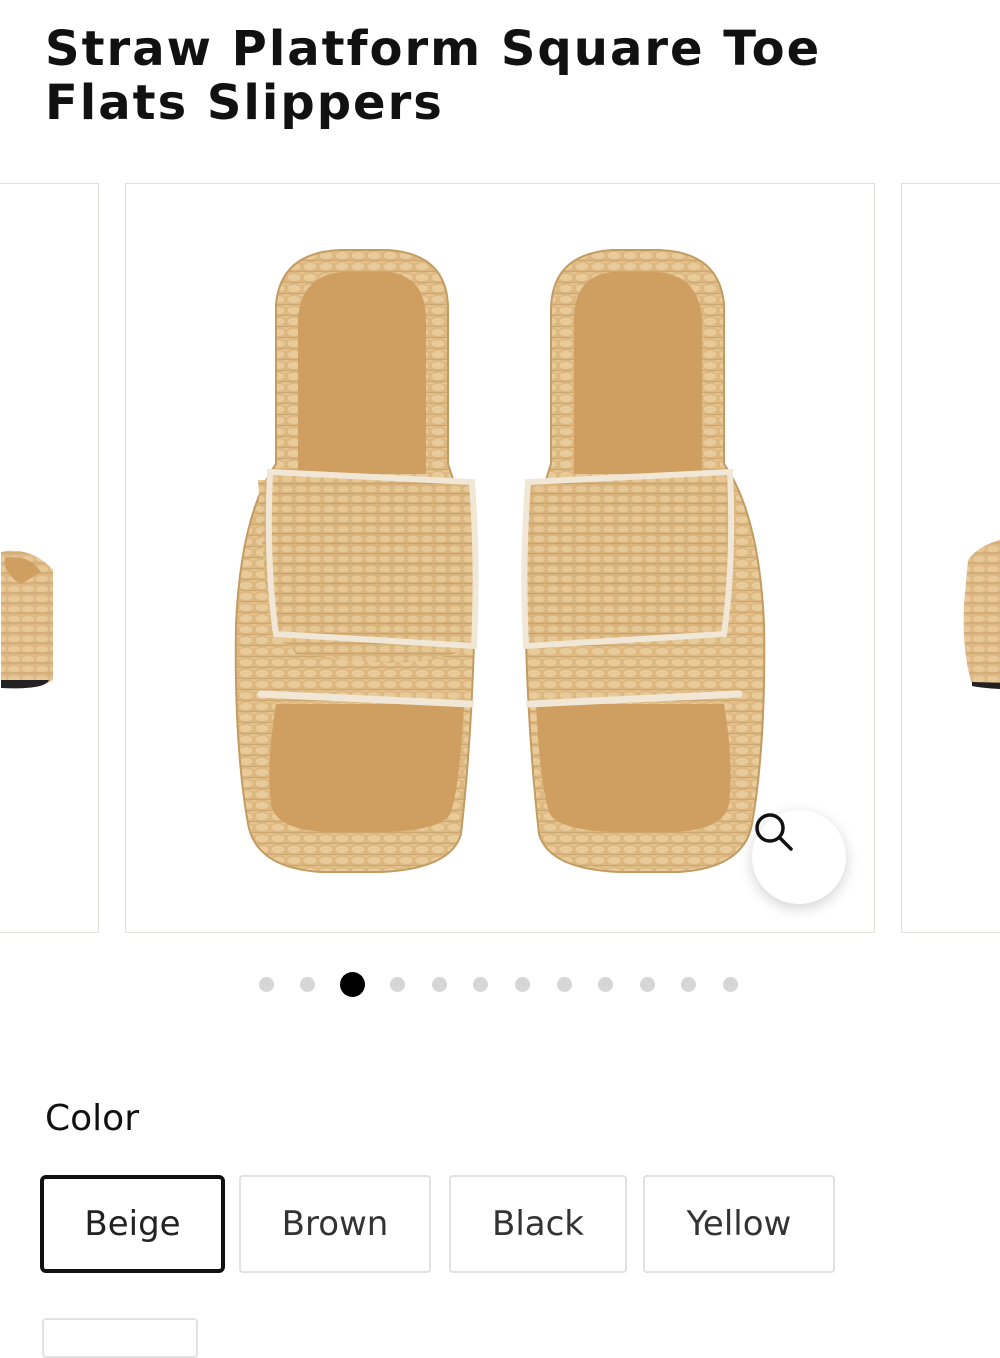 This screenshot has width=1000, height=1358. I want to click on color-option-label: Color, so click(92, 1118).